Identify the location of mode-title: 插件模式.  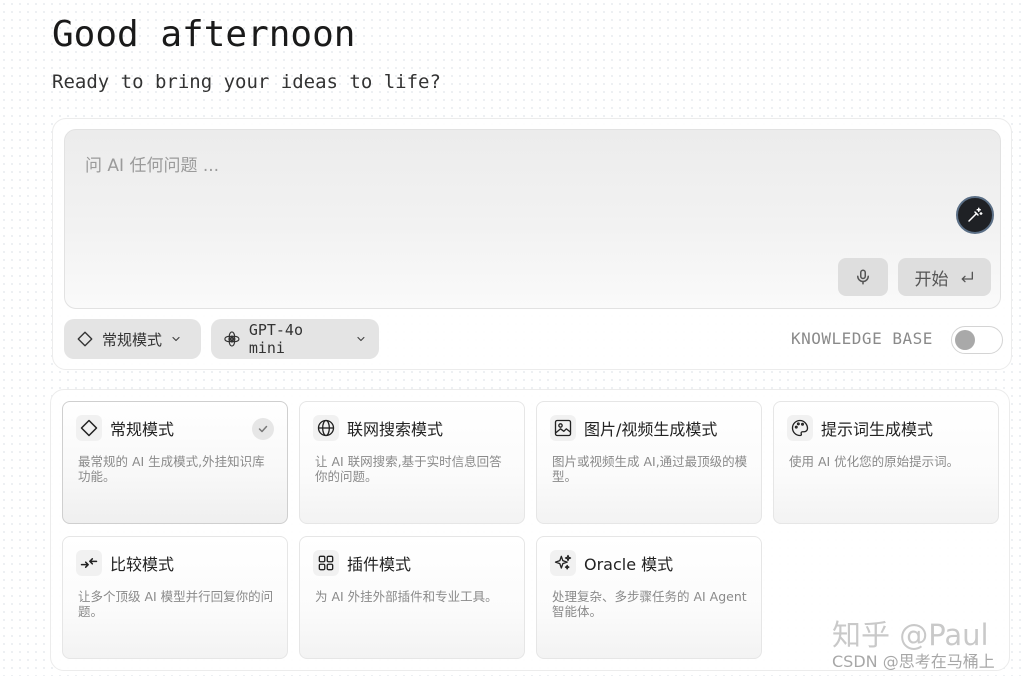
(379, 564).